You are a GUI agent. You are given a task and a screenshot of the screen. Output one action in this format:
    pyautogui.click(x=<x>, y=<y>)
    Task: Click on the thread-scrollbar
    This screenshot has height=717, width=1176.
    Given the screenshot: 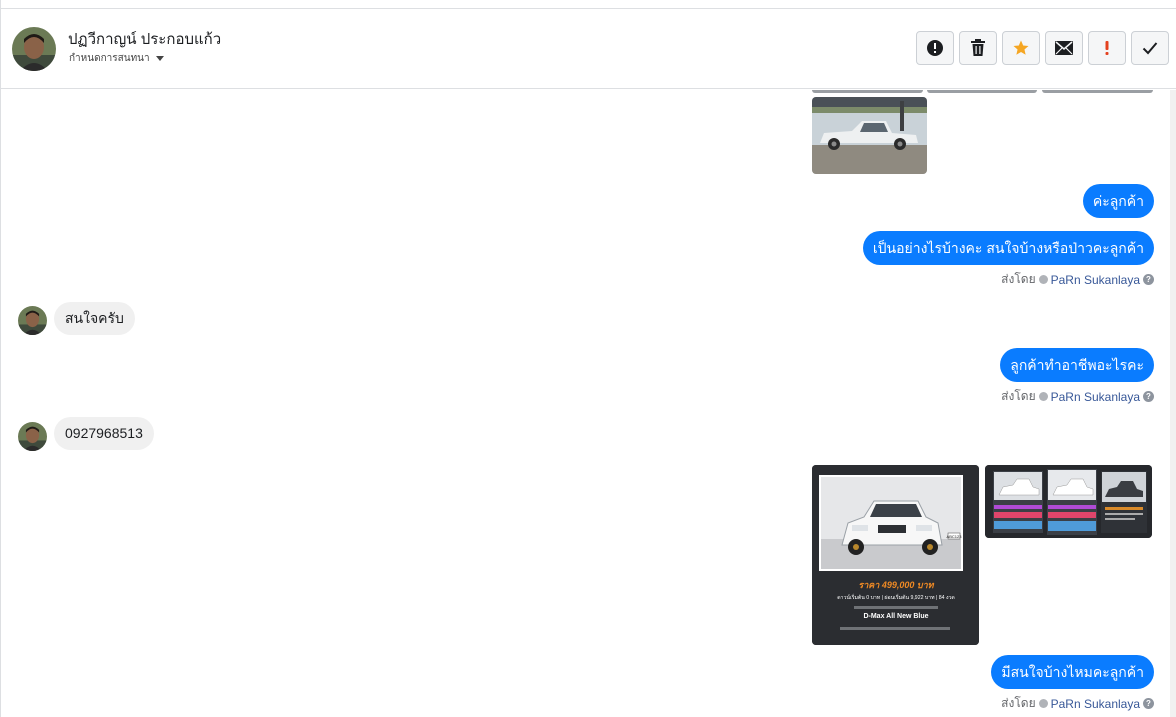 What is the action you would take?
    pyautogui.click(x=1173, y=403)
    